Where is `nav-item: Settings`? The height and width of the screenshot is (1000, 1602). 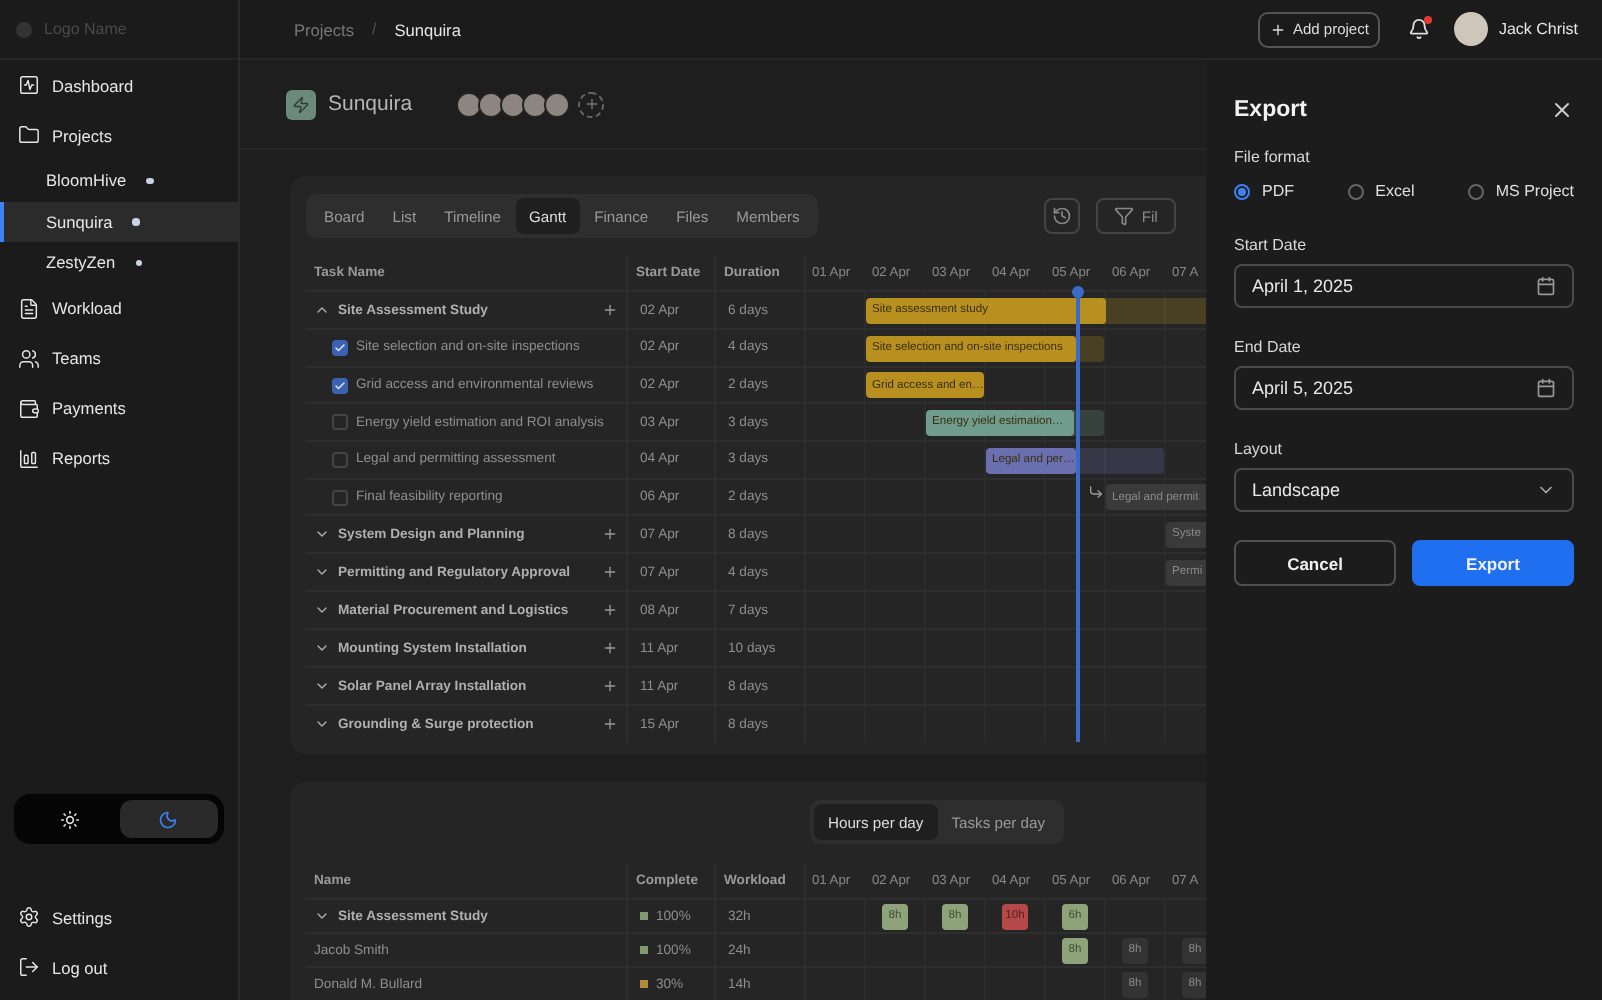
nav-item: Settings is located at coordinates (119, 917).